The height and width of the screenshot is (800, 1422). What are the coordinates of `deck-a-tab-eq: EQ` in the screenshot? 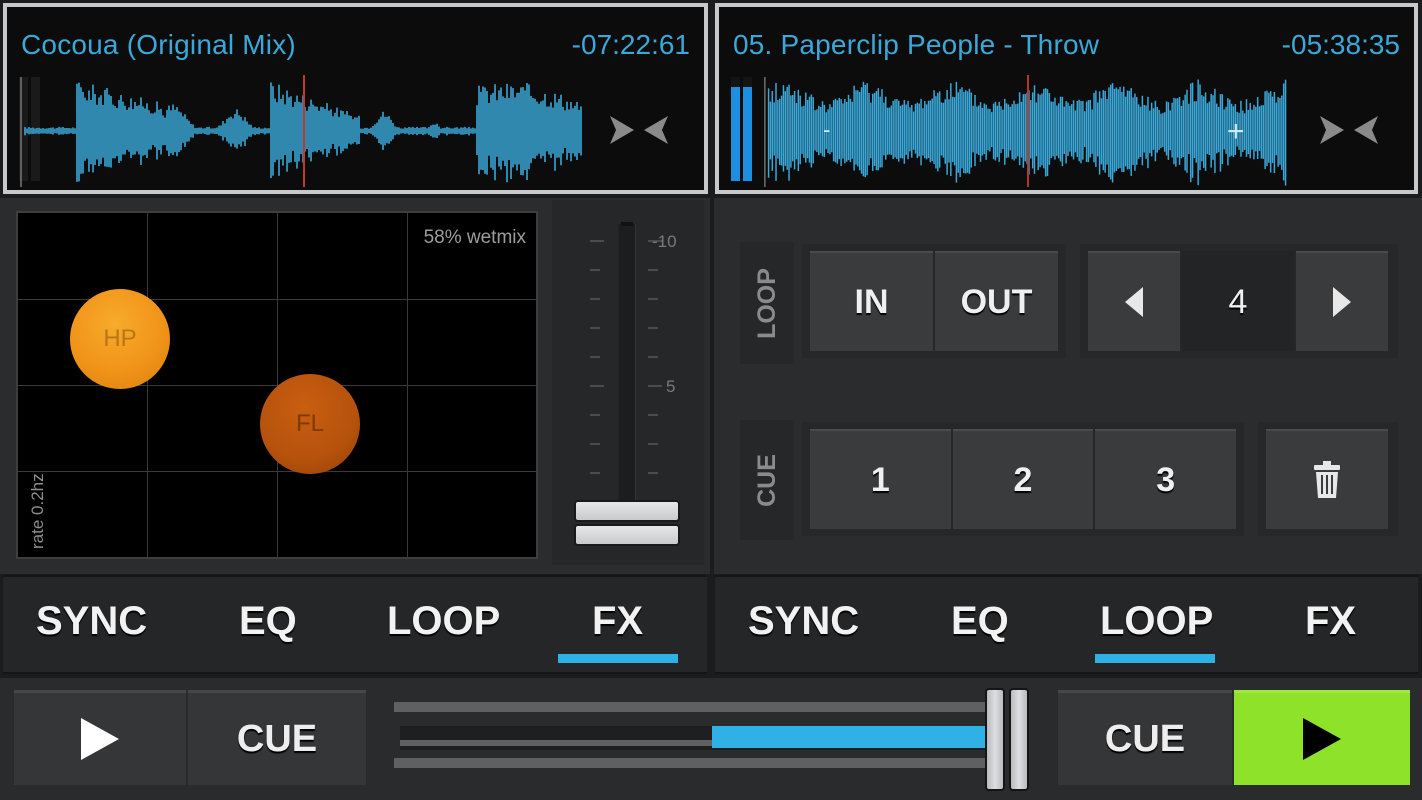 It's located at (268, 621).